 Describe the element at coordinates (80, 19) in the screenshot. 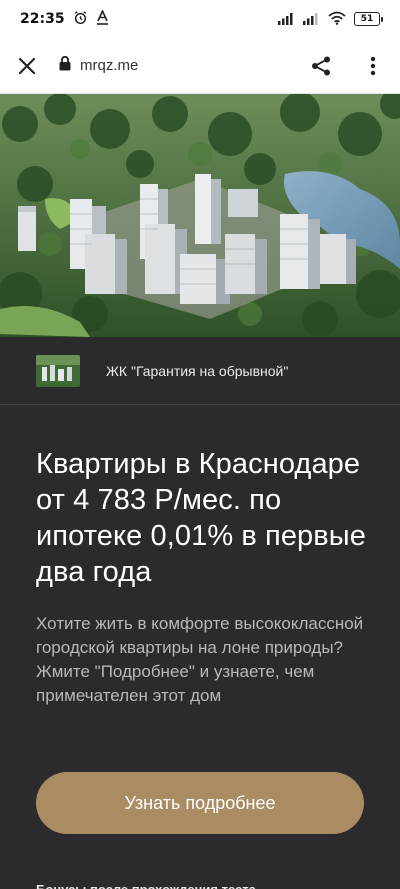

I see `alarm-icon` at that location.